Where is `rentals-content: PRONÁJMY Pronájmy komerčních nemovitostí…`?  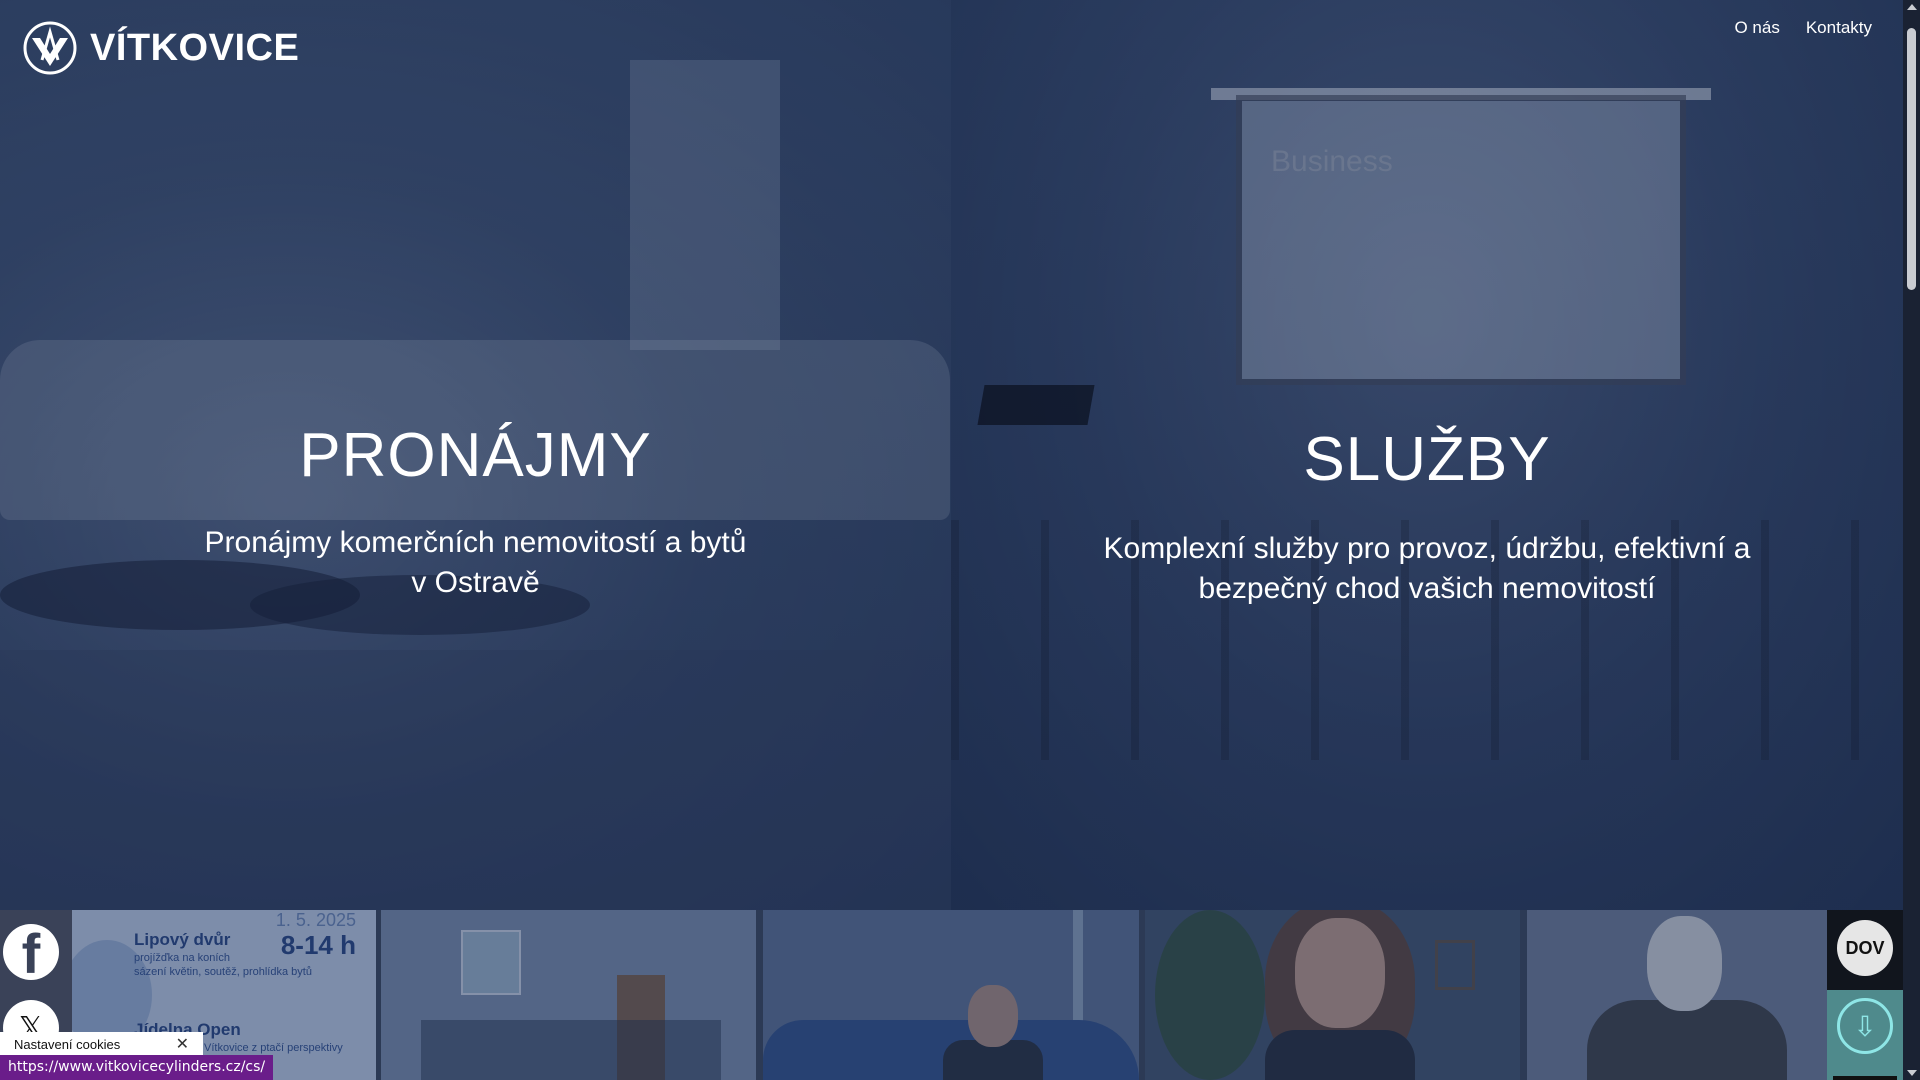
rentals-content: PRONÁJMY Pronájmy komerčních nemovitostí… is located at coordinates (475, 511).